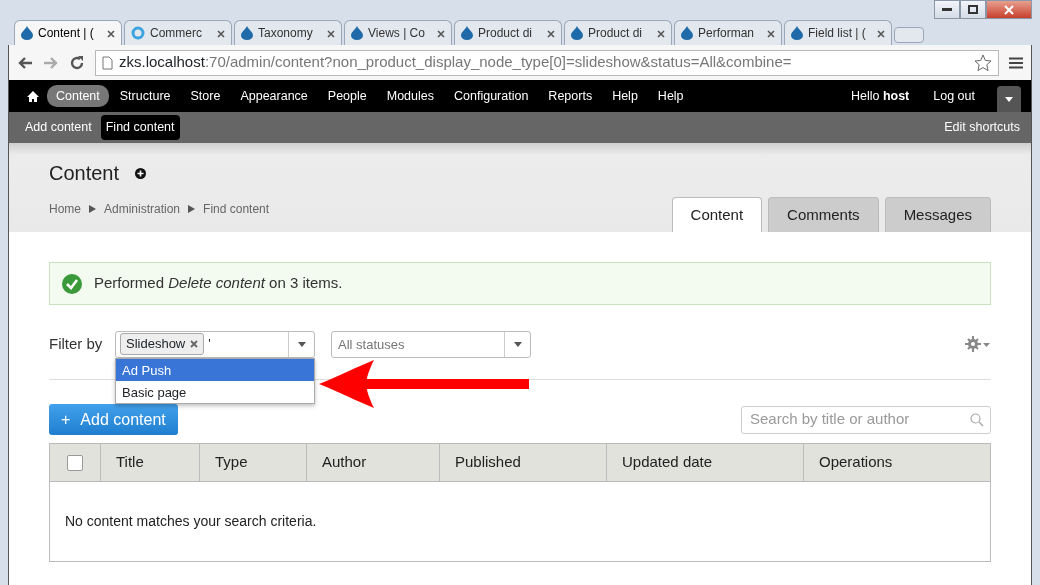 This screenshot has height=585, width=1040. I want to click on address-bar: zks.localhost:70/admin/content?non_product_display_node_type[0]=slideshow&status=All&combine=, so click(547, 62).